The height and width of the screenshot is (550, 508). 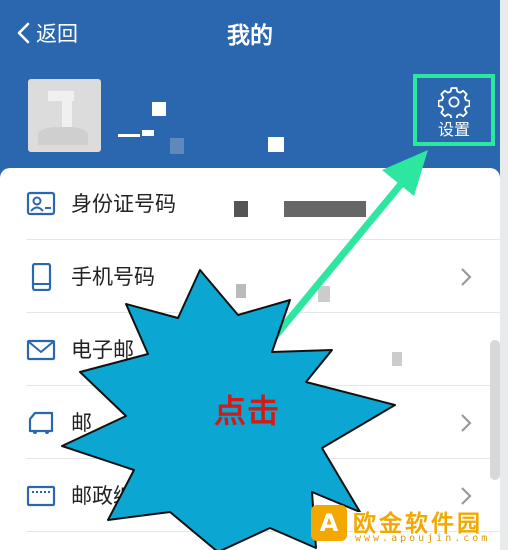 I want to click on watermark-url: www.apoujin.com, so click(x=423, y=538).